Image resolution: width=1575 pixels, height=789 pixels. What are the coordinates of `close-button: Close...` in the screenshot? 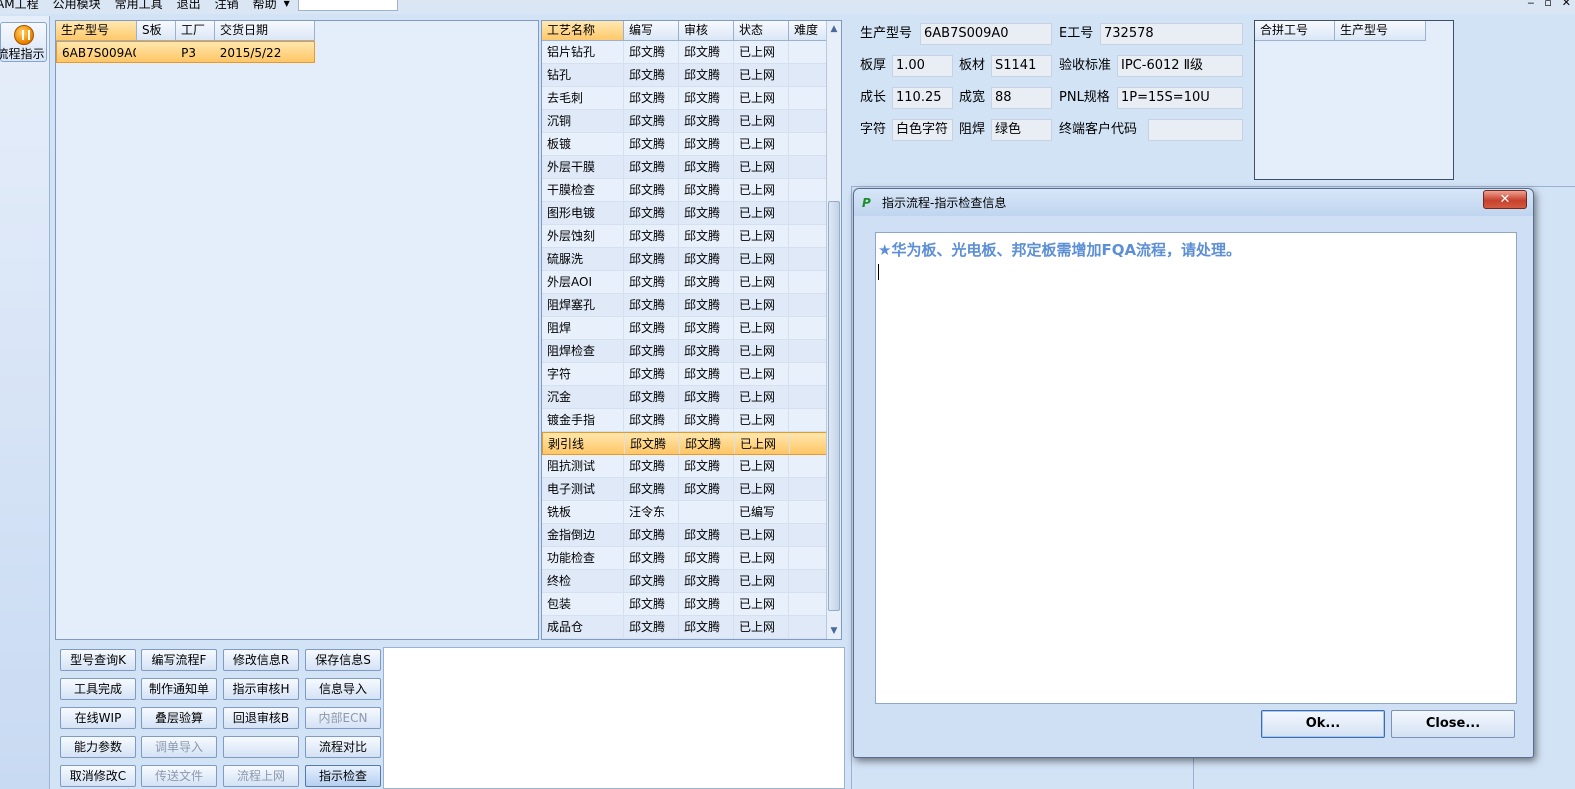 It's located at (1453, 724).